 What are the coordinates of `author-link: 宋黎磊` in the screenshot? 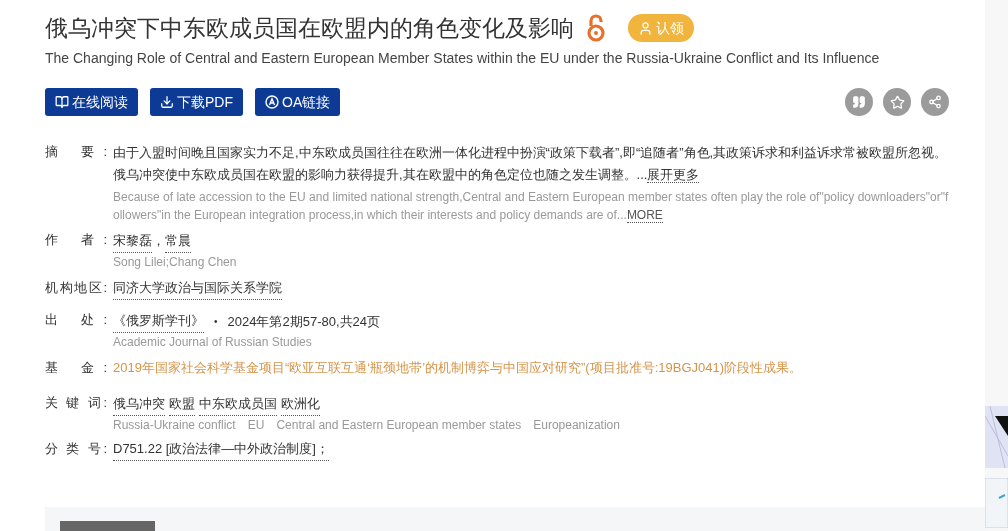 It's located at (132, 241).